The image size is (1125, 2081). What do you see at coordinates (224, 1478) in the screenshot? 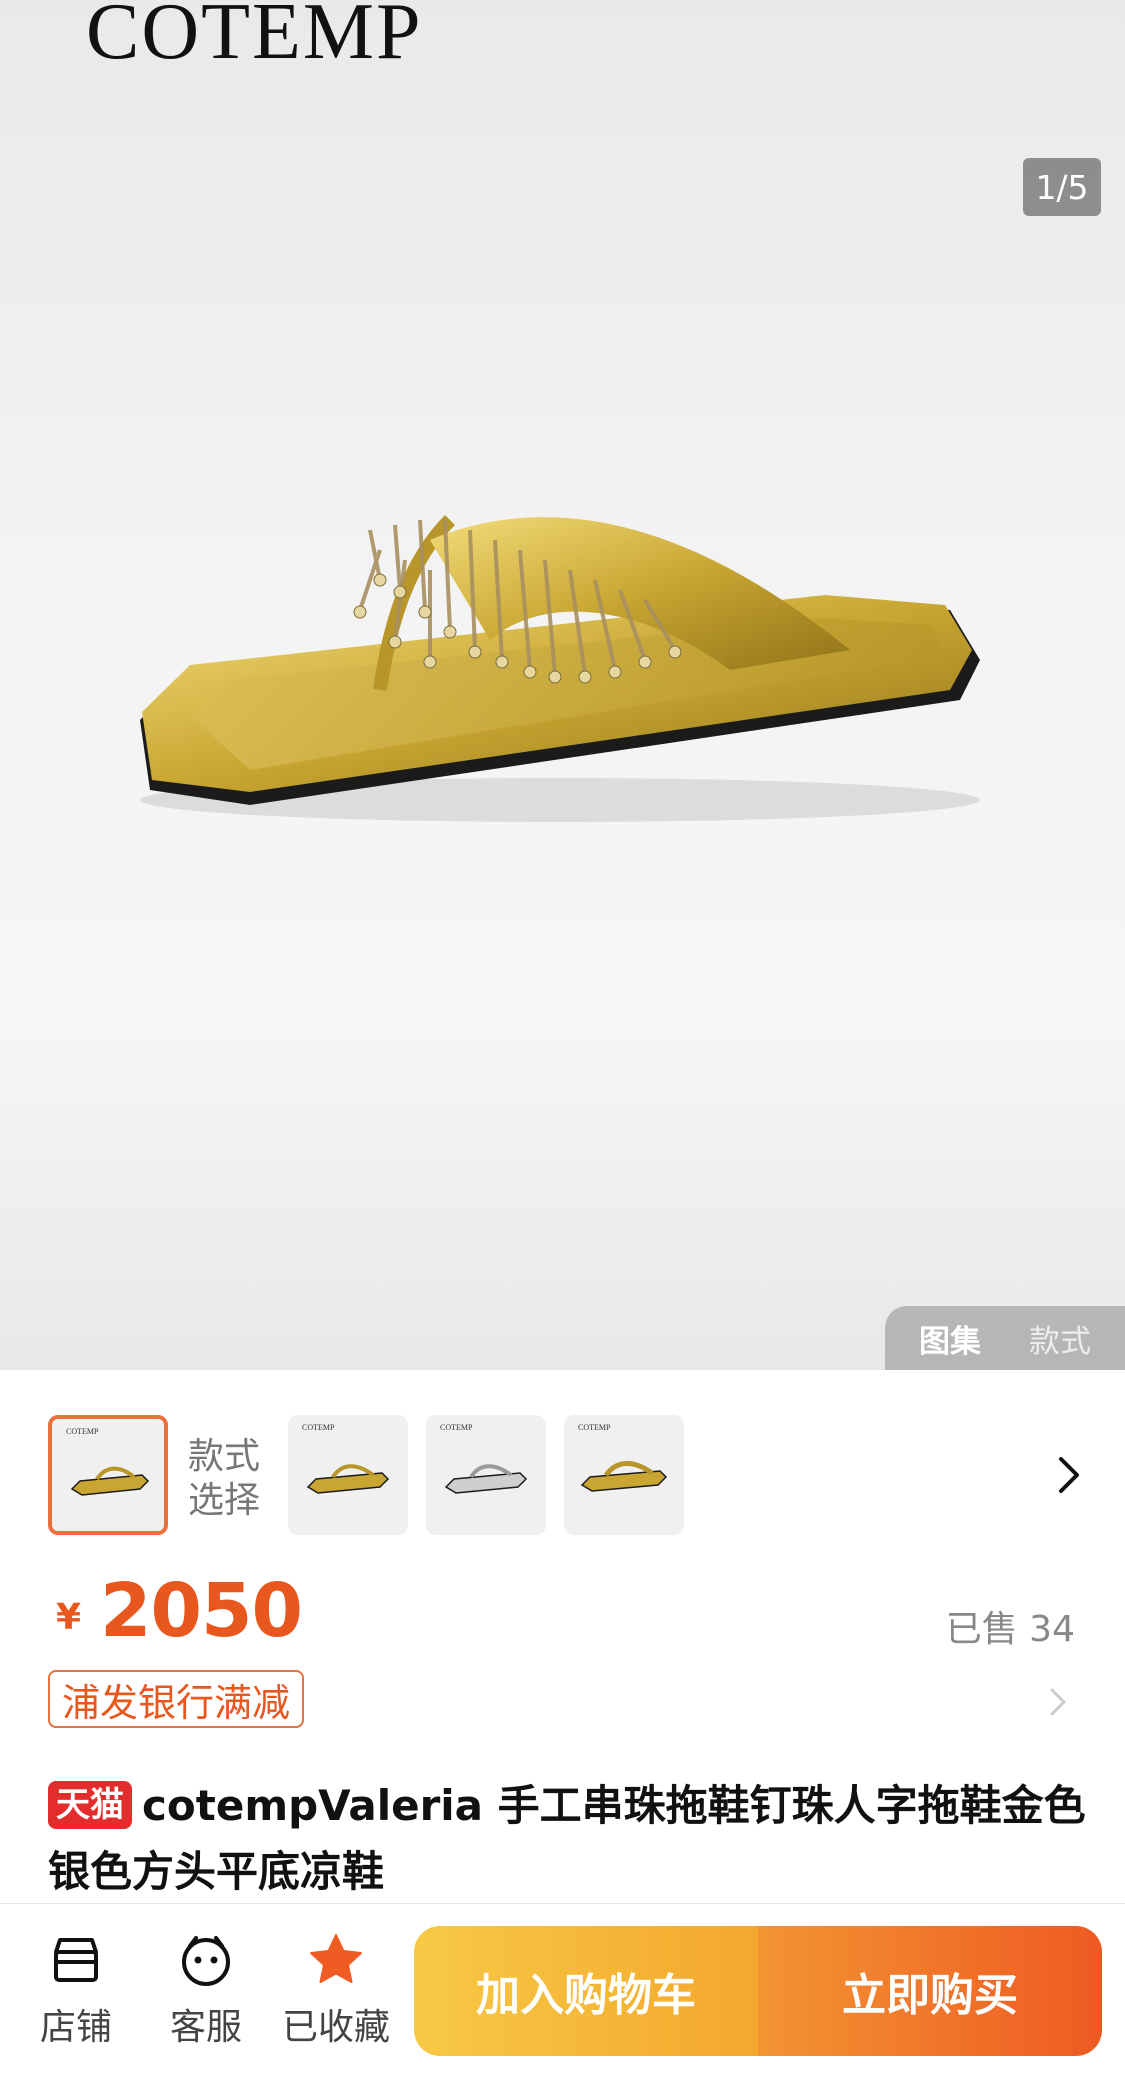
I see `variant-select-label: 款式选择` at bounding box center [224, 1478].